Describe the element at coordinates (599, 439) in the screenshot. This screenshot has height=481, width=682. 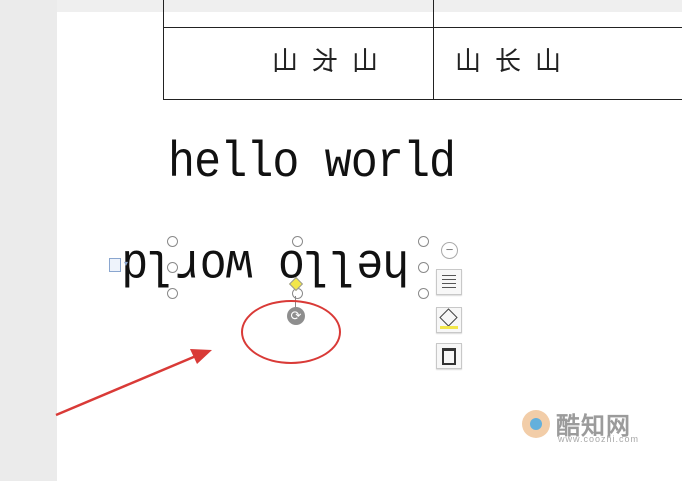
I see `watermark-url: www.coozhi.com` at that location.